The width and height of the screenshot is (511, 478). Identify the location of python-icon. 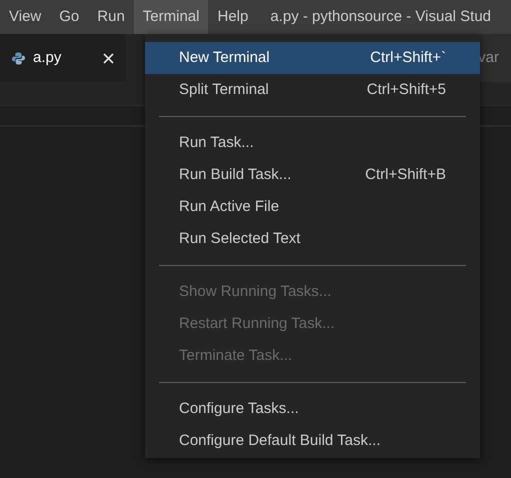
(18, 58).